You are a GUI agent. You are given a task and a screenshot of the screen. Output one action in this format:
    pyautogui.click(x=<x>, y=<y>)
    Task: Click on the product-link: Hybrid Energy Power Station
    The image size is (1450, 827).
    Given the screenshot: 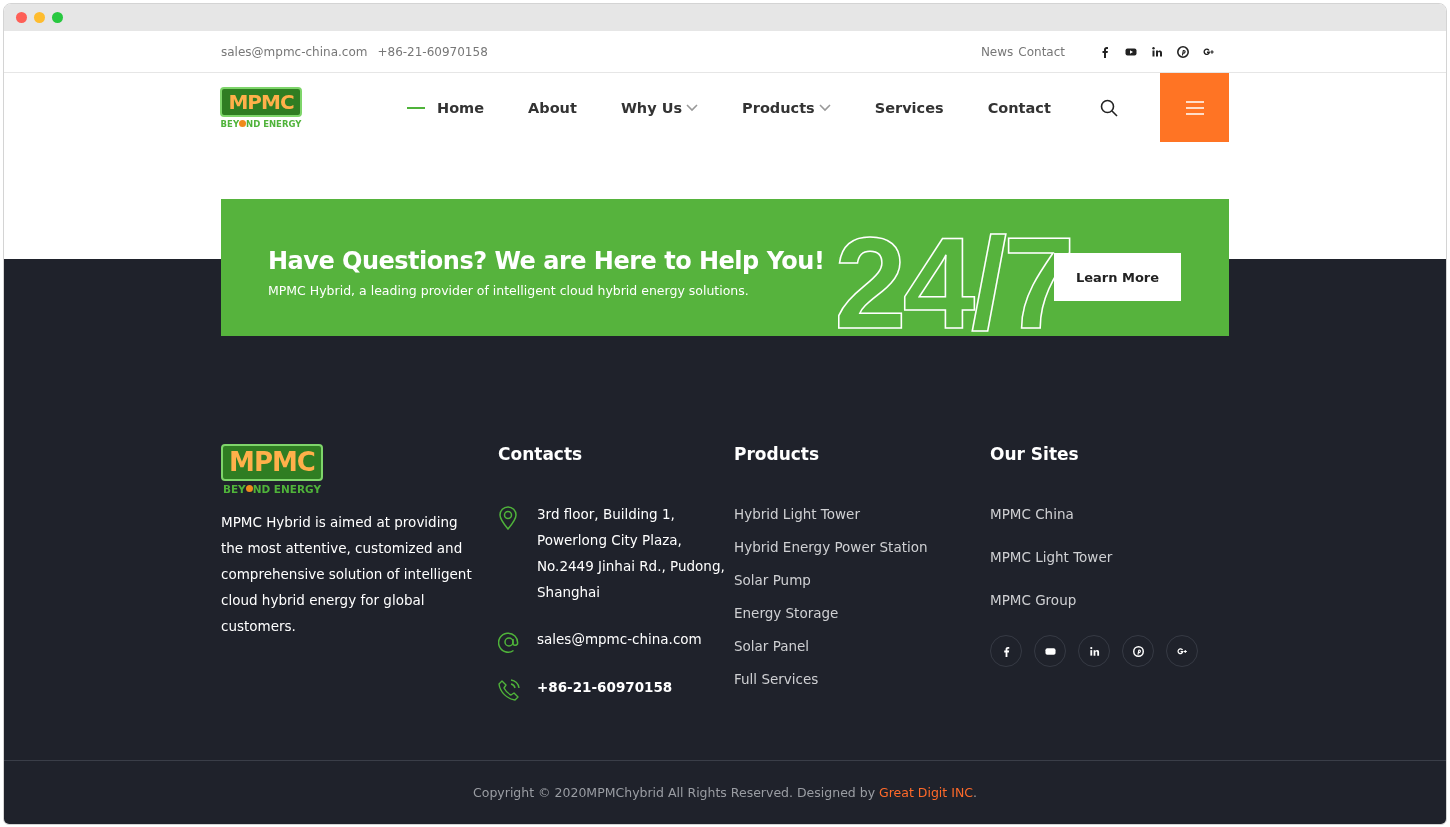 What is the action you would take?
    pyautogui.click(x=862, y=547)
    